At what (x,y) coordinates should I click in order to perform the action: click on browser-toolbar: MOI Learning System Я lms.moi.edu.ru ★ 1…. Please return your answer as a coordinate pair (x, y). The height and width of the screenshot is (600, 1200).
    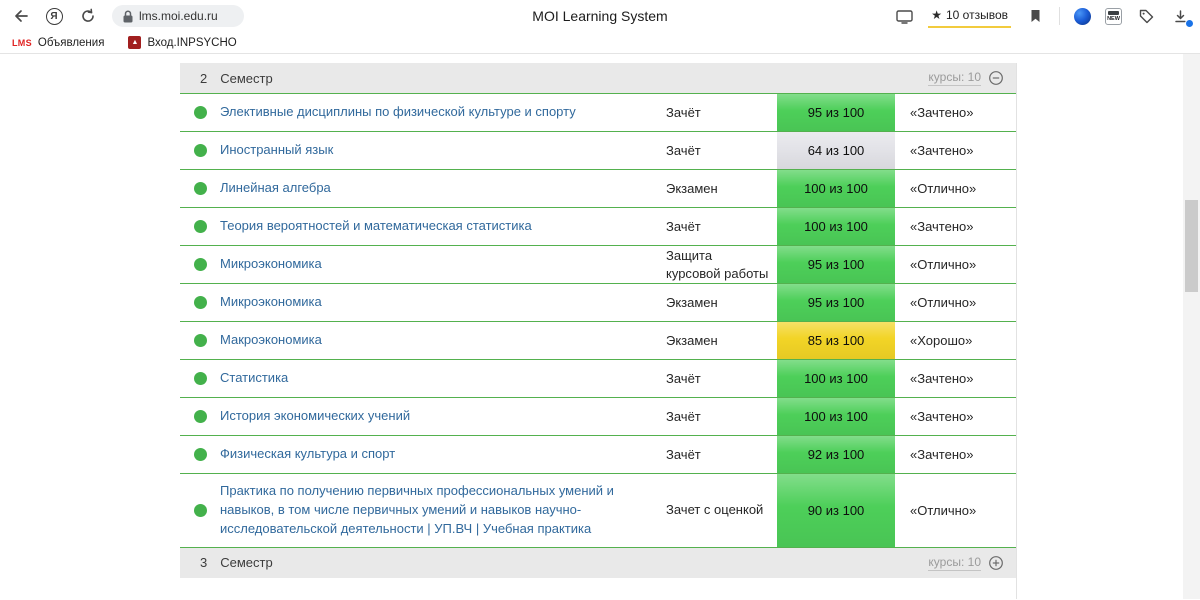
    Looking at the image, I should click on (600, 16).